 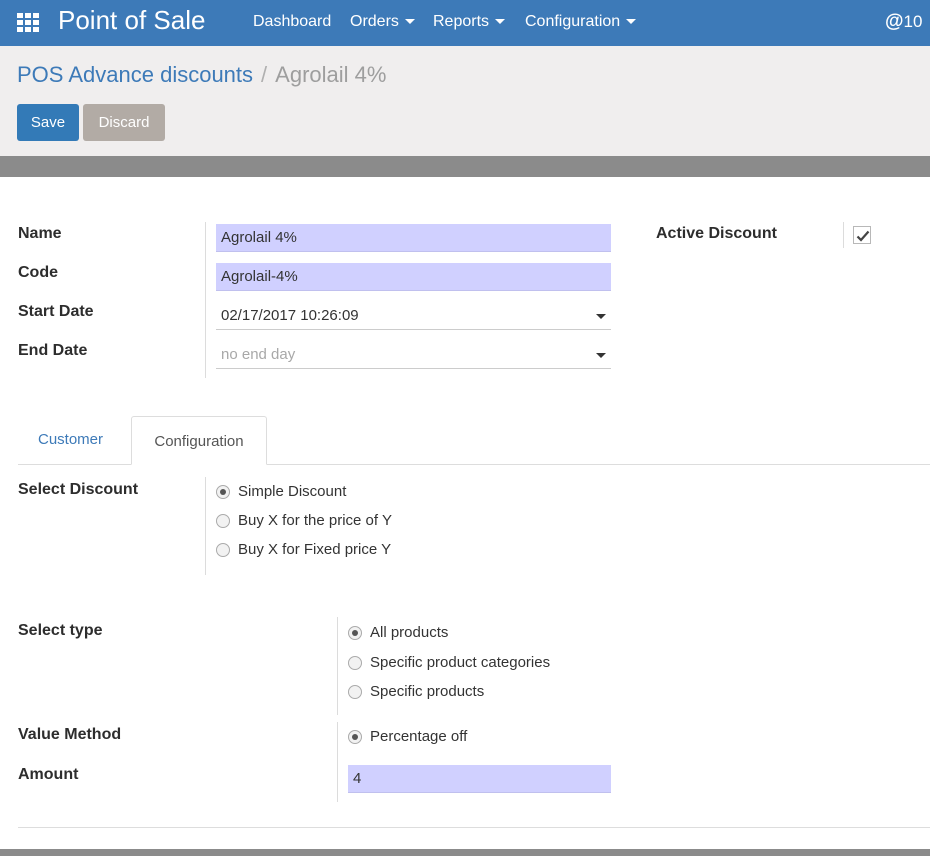 What do you see at coordinates (56, 311) in the screenshot?
I see `start-date-label: Start Date` at bounding box center [56, 311].